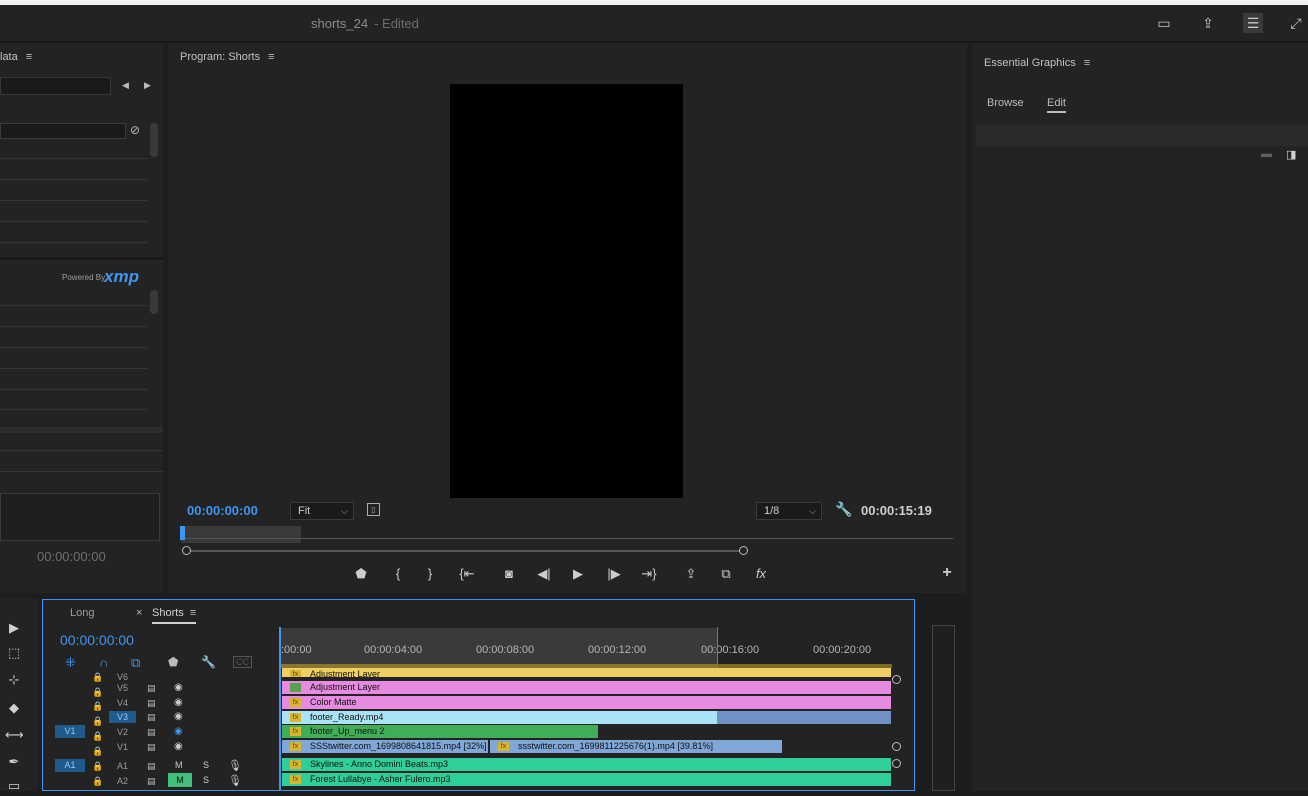  I want to click on clip-footer-up-menu: fx footer_Up_menu 2, so click(440, 731).